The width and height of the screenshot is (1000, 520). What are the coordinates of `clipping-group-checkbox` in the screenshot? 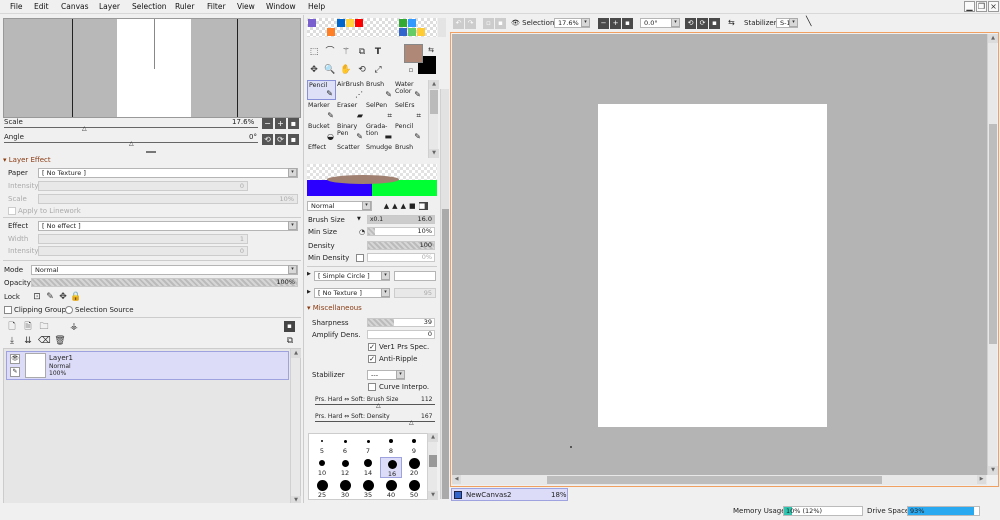 It's located at (8, 310).